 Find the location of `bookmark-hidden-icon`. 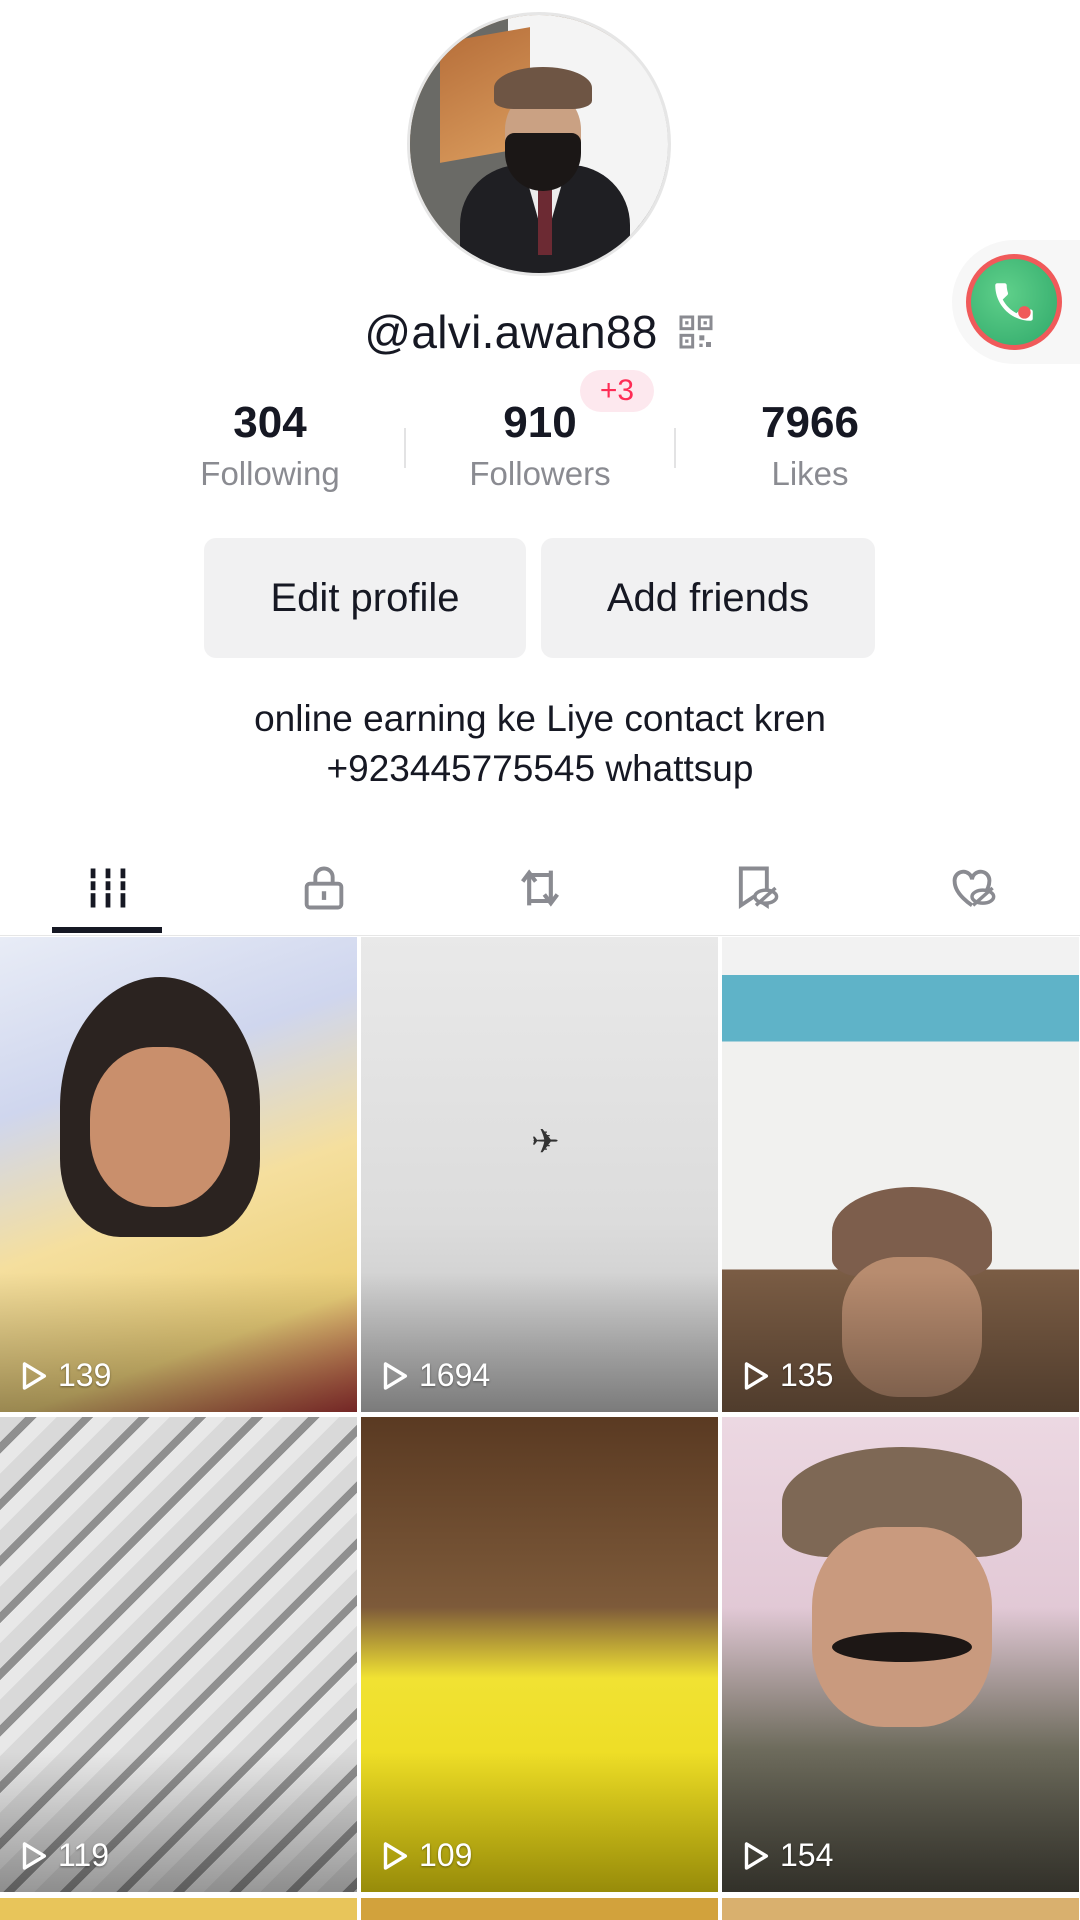

bookmark-hidden-icon is located at coordinates (758, 887).